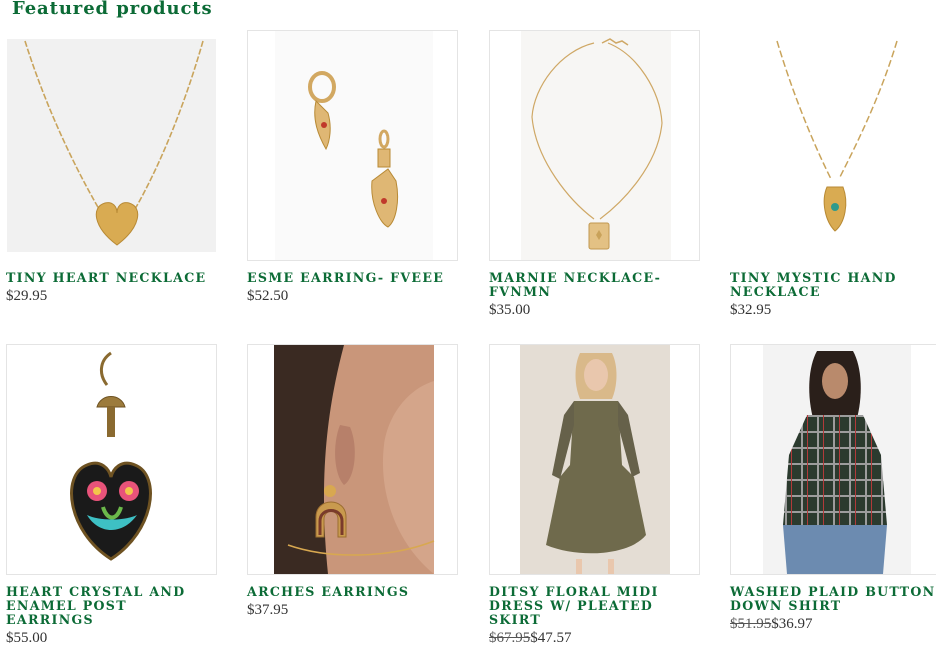 The width and height of the screenshot is (936, 652). I want to click on product-price: $29.95, so click(27, 296).